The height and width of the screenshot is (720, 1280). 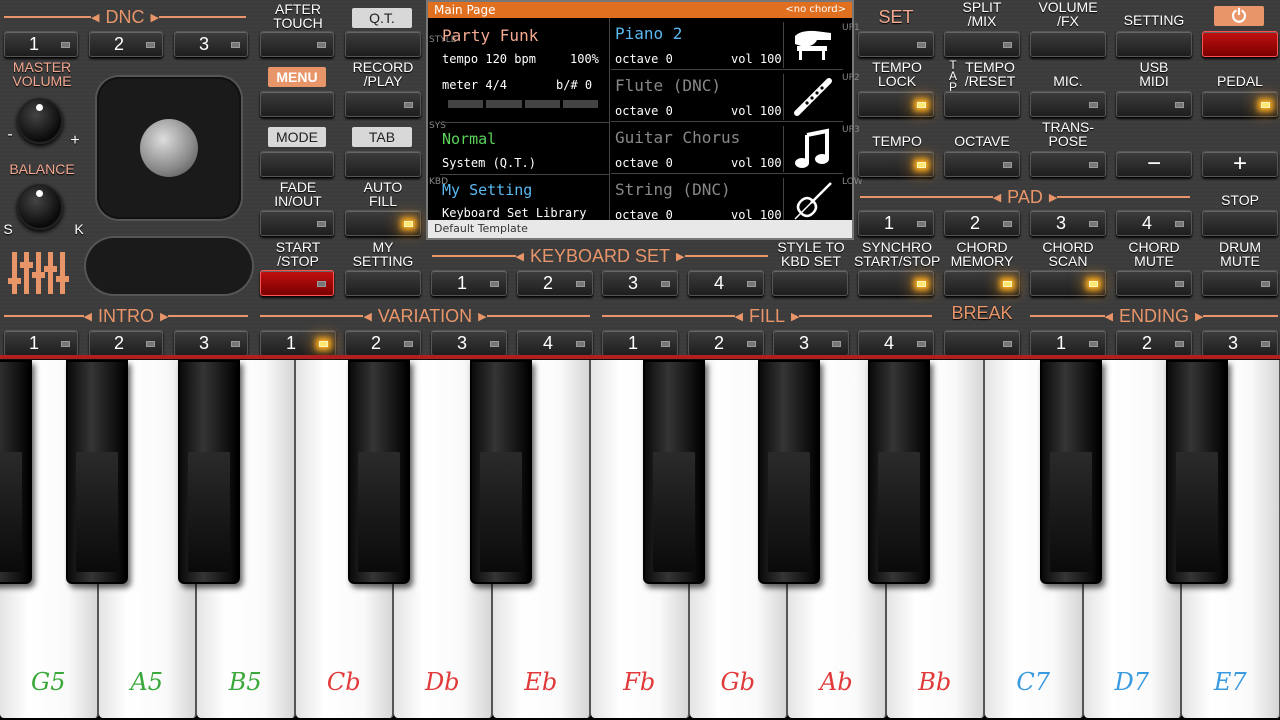 What do you see at coordinates (203, 343) in the screenshot?
I see `intro-button-3-label: 3` at bounding box center [203, 343].